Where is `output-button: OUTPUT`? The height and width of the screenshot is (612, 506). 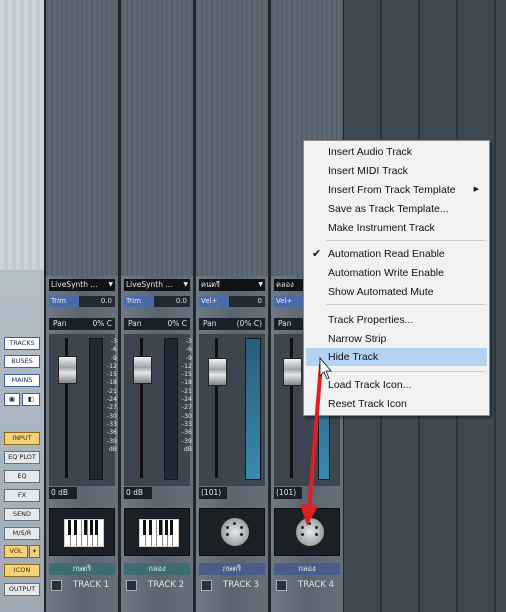 output-button: OUTPUT is located at coordinates (22, 589).